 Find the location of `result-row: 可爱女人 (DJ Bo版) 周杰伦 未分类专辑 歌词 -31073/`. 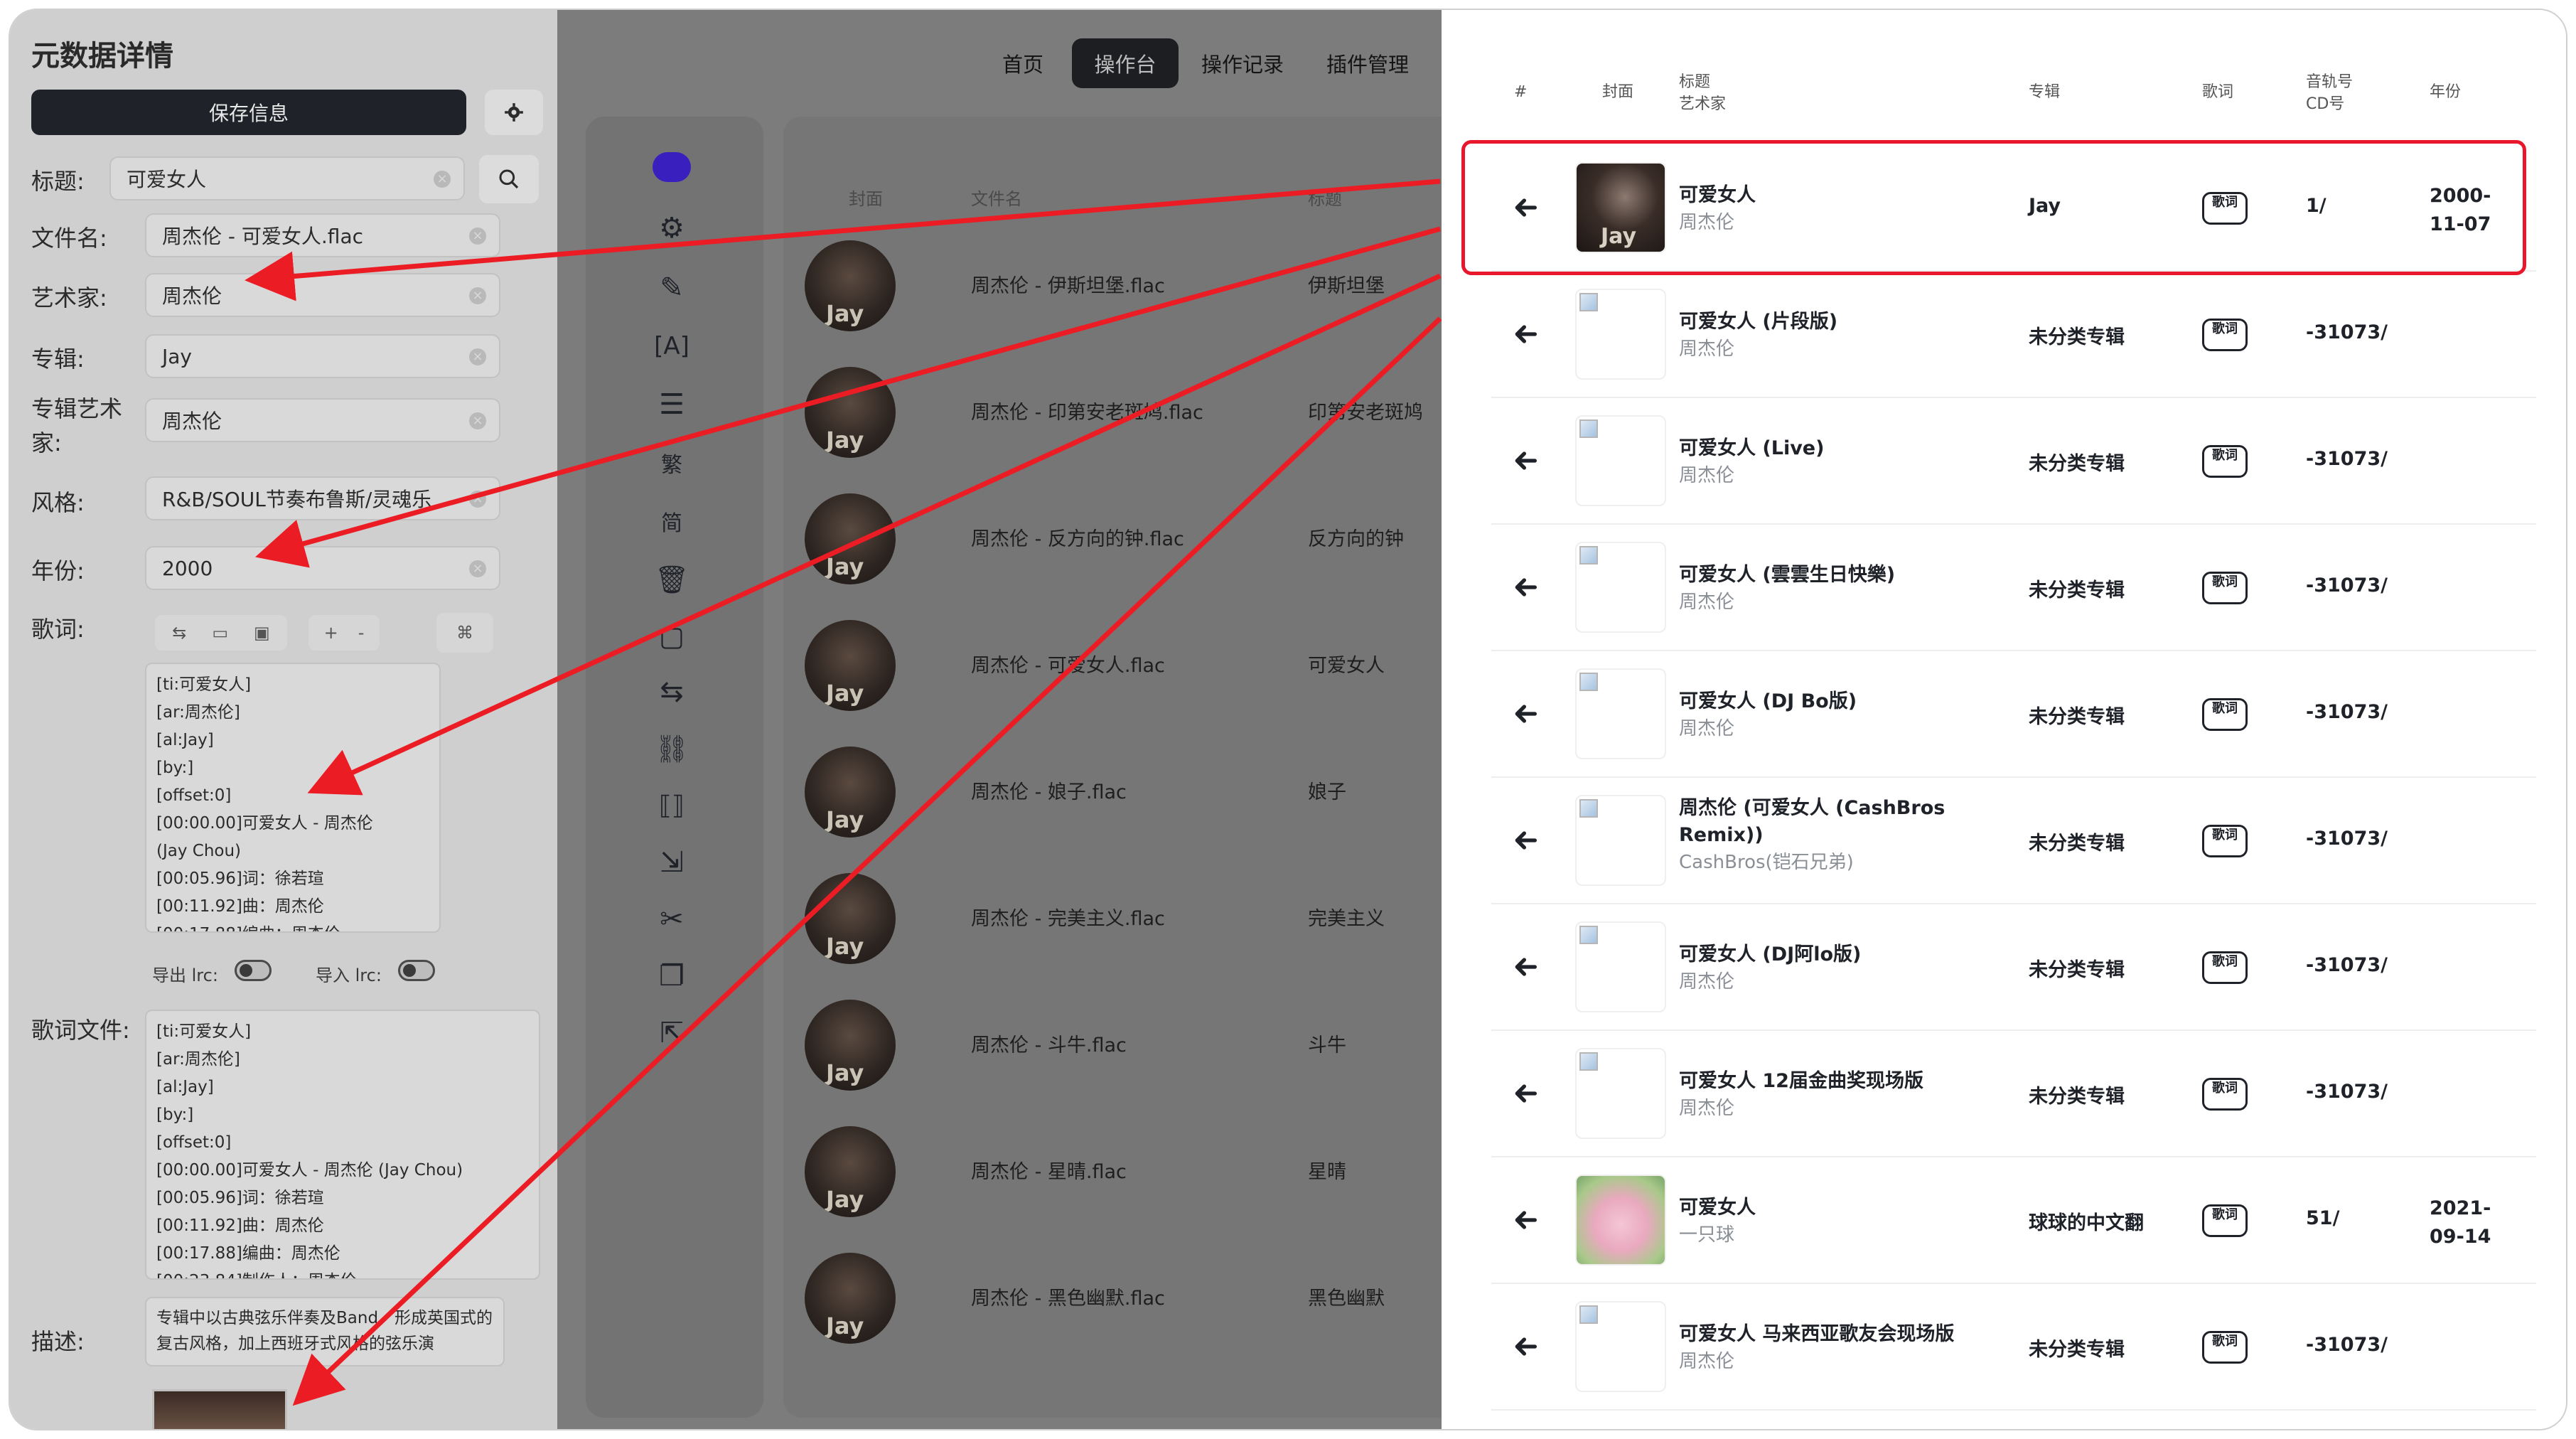

result-row: 可爱女人 (DJ Bo版) 周杰伦 未分类专辑 歌词 -31073/ is located at coordinates (2013, 714).